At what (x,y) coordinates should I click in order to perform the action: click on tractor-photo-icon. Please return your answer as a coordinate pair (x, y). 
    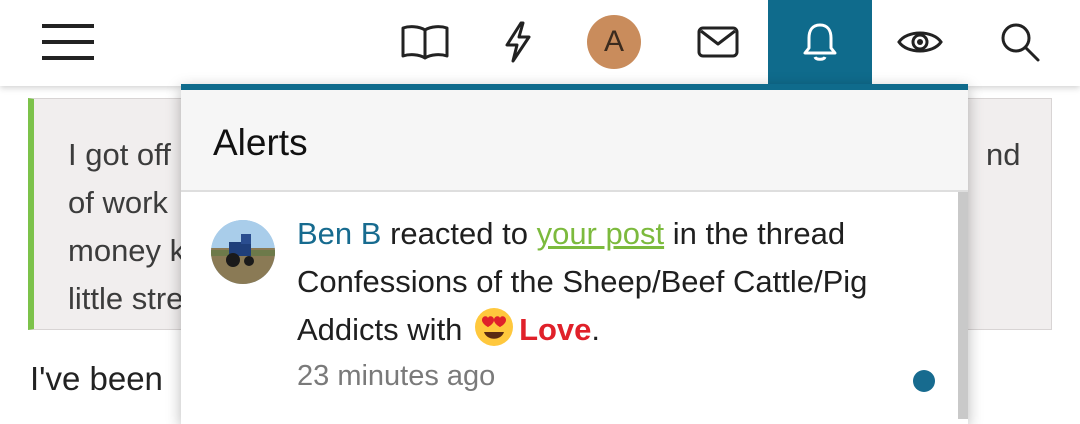
    Looking at the image, I should click on (243, 252).